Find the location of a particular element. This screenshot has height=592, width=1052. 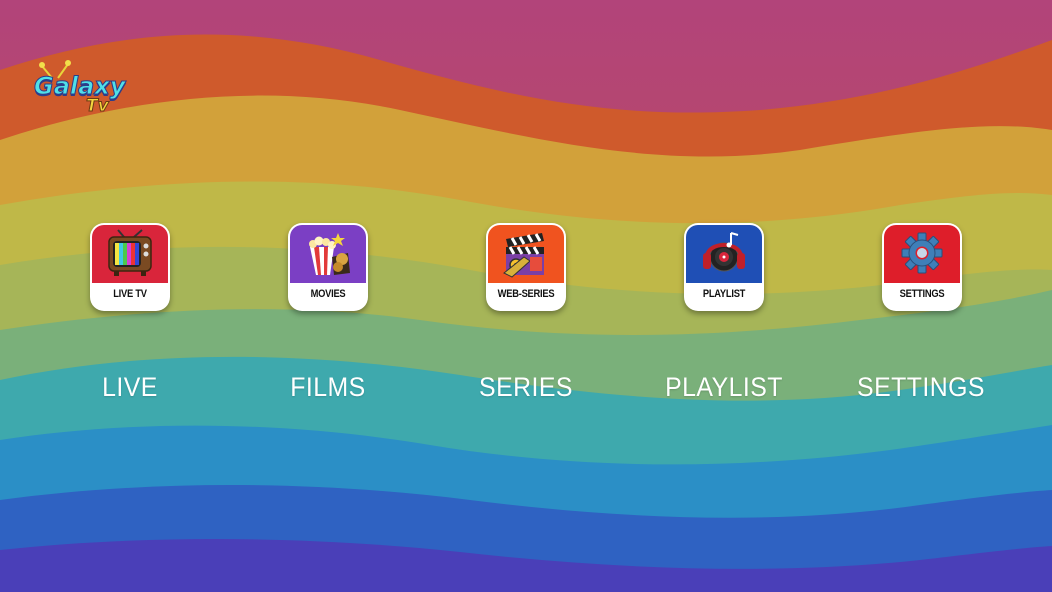

menu-label-live: LIVE is located at coordinates (130, 387).